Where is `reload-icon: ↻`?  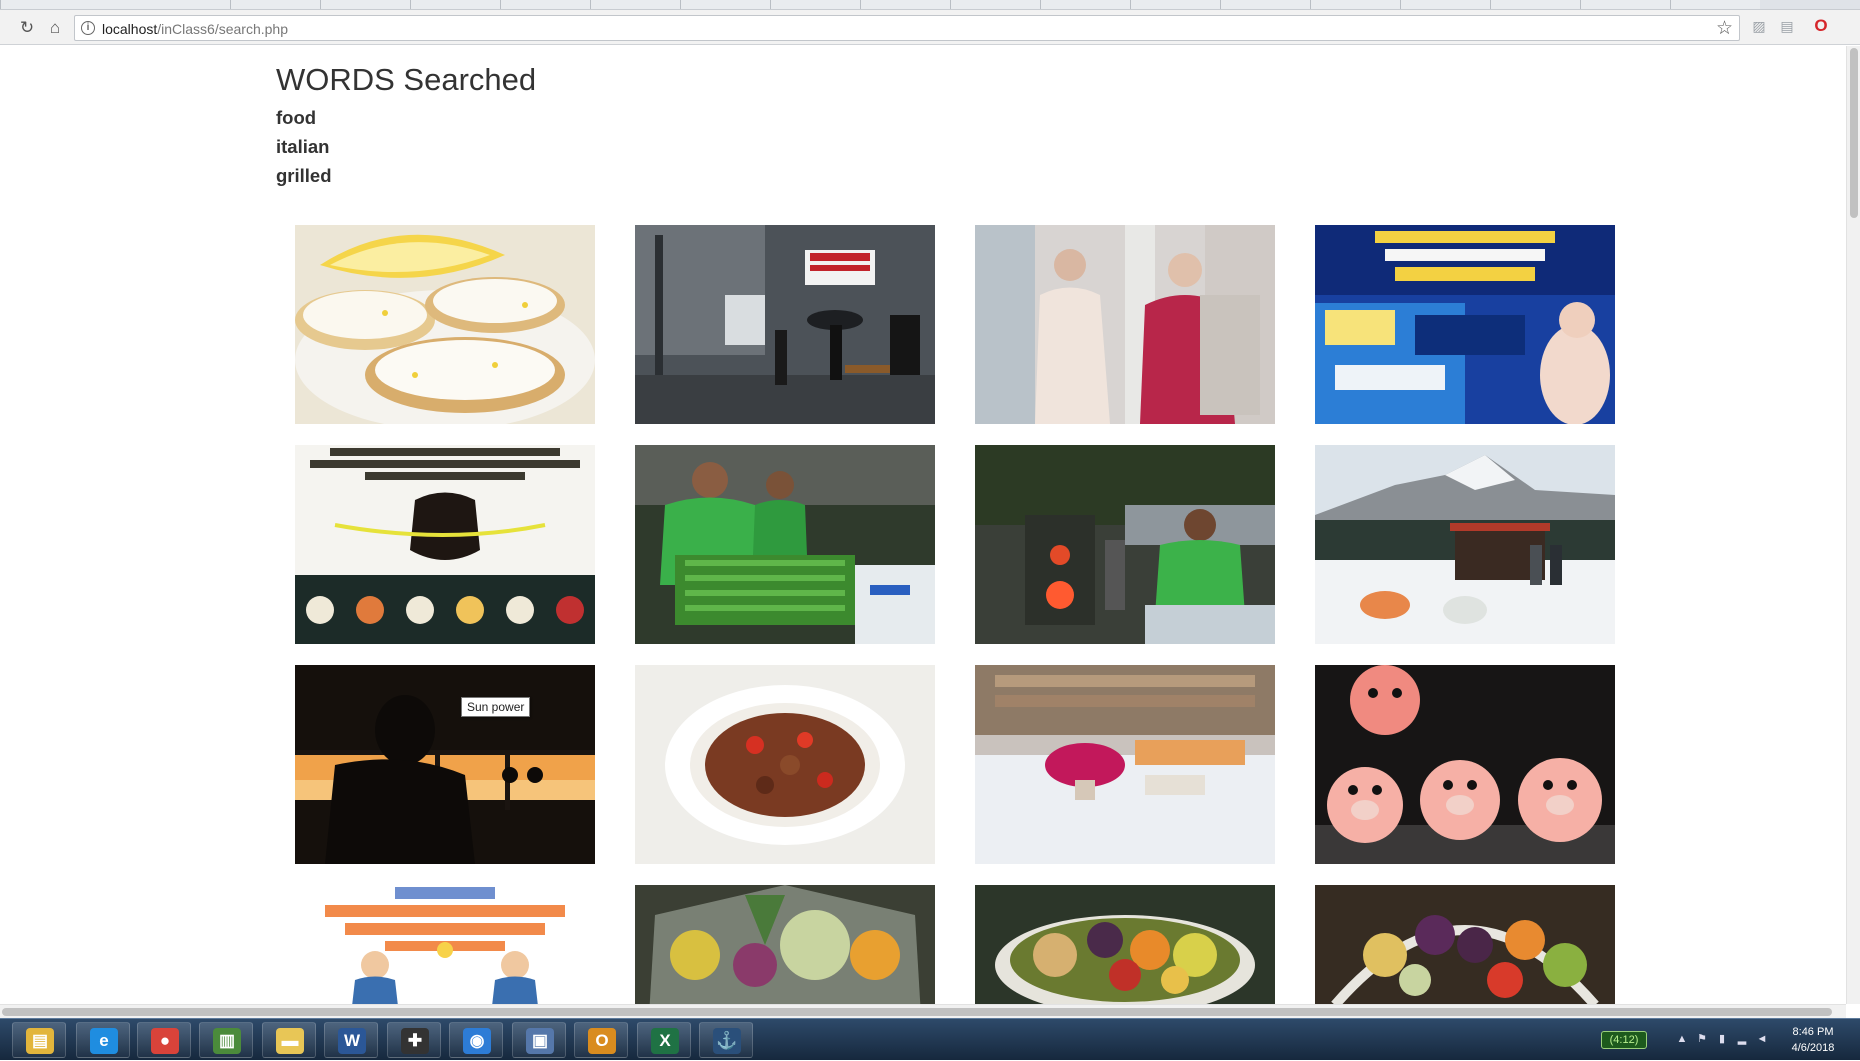 reload-icon: ↻ is located at coordinates (27, 28).